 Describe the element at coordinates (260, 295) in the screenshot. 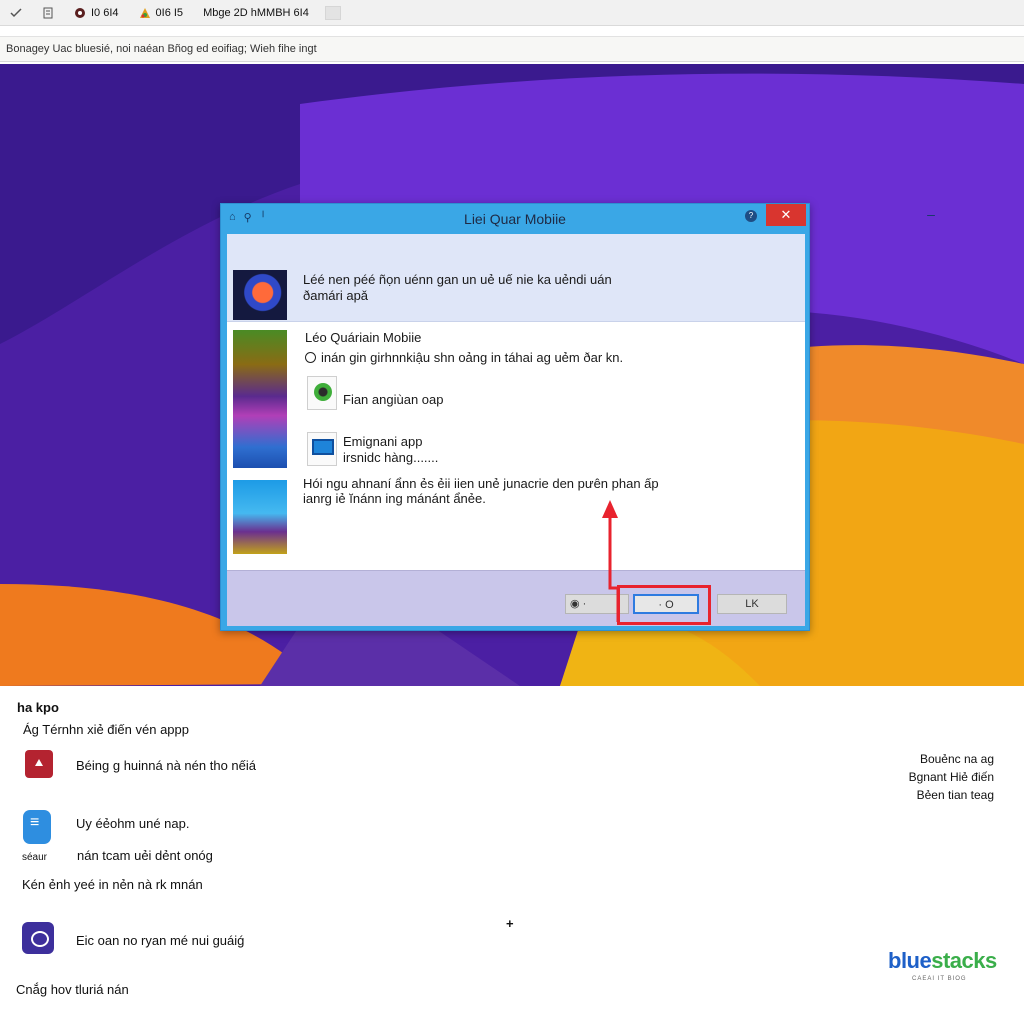

I see `app-thumbnail` at that location.